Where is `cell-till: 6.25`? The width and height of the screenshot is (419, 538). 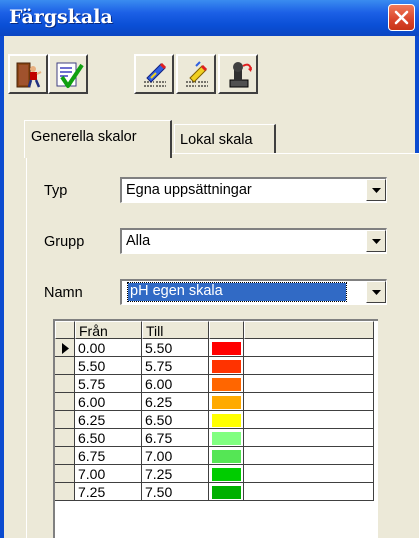
cell-till: 6.25 is located at coordinates (175, 402).